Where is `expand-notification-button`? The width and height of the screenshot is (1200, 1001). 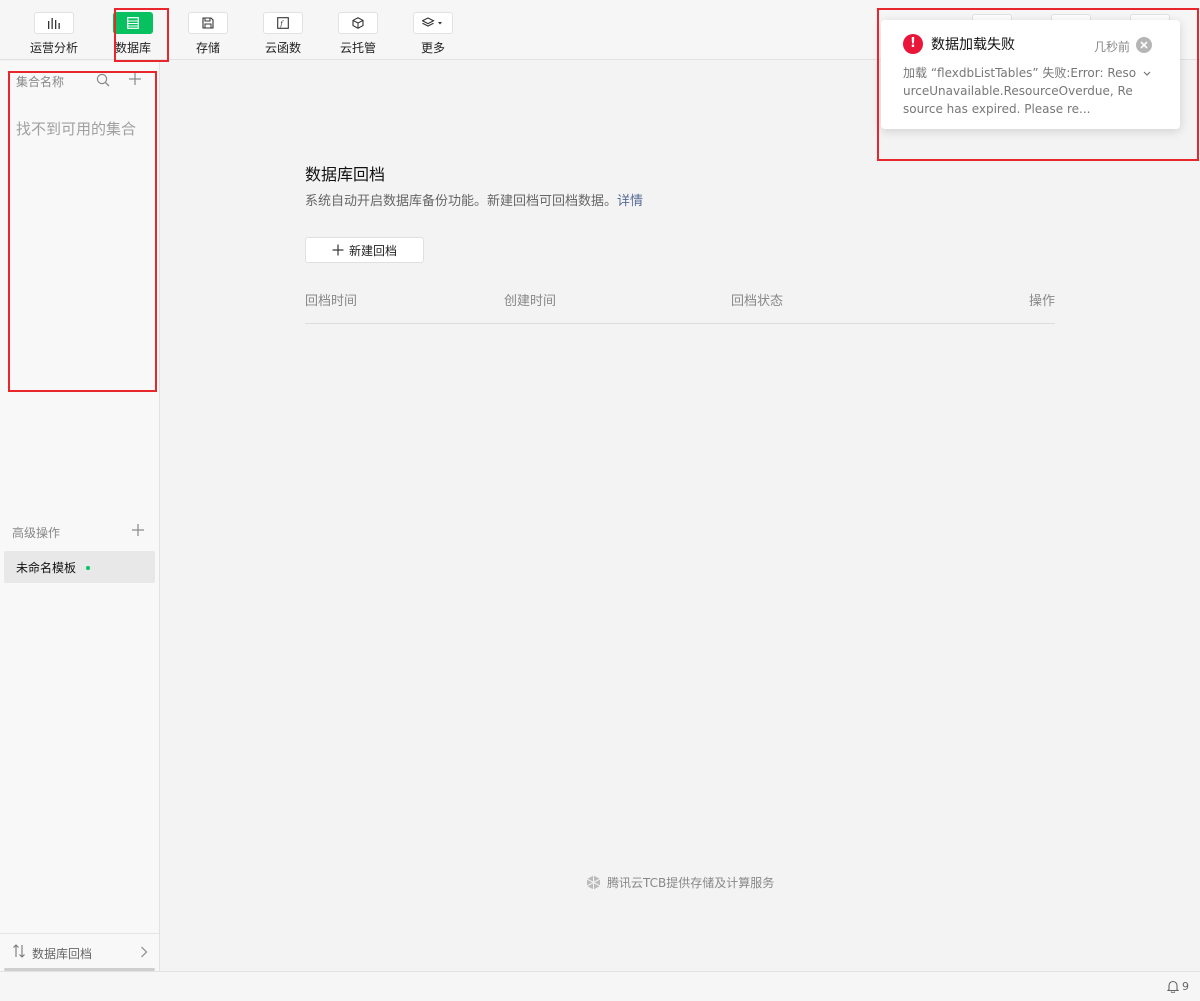 expand-notification-button is located at coordinates (1147, 74).